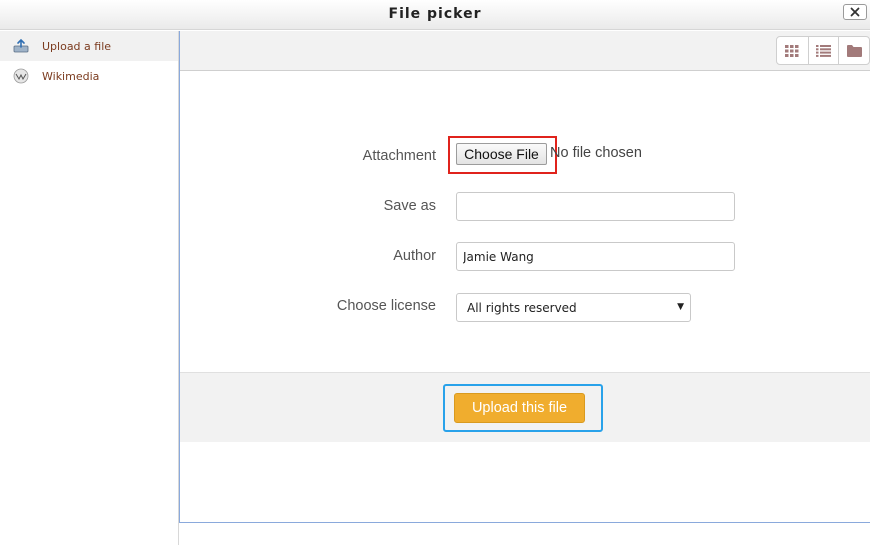 The height and width of the screenshot is (545, 870). I want to click on sidebar-item-wikimedia: Wikimedia, so click(89, 76).